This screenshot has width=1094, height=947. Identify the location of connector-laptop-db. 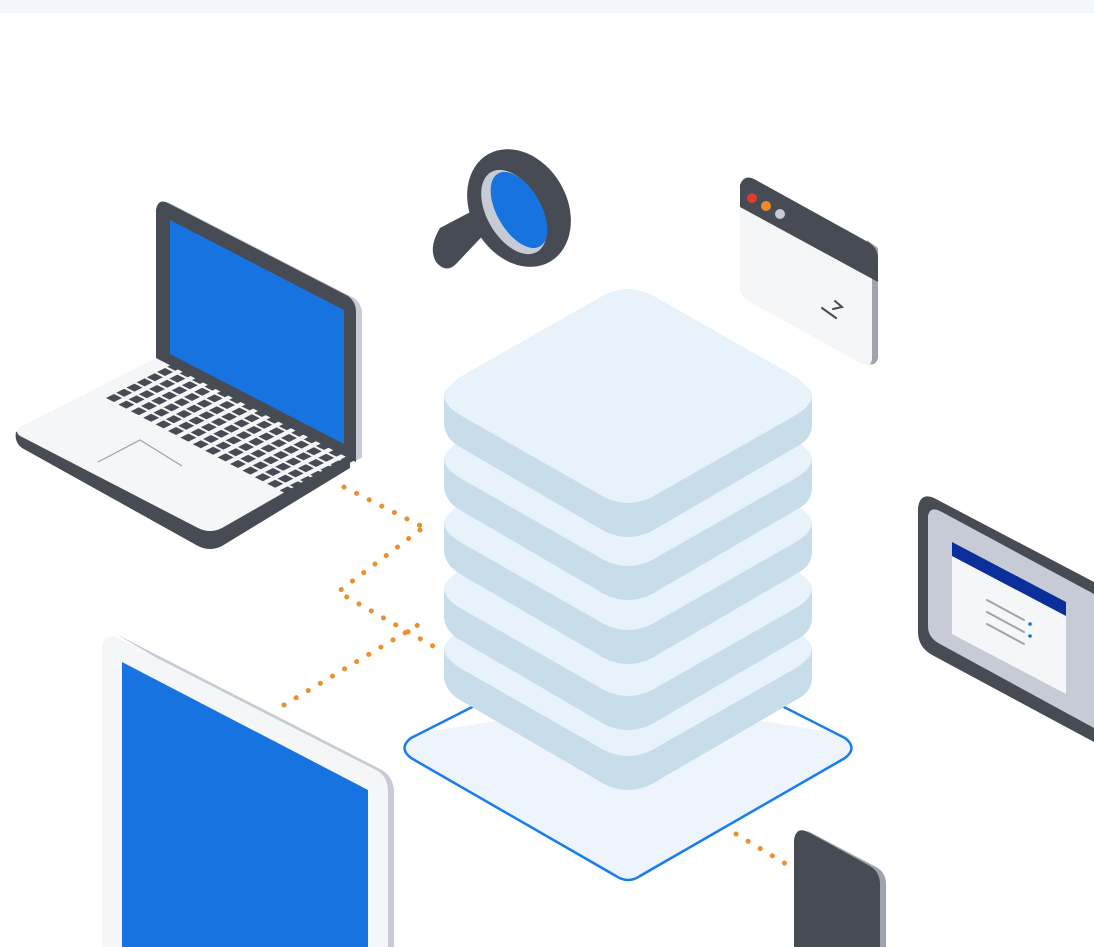
(384, 507).